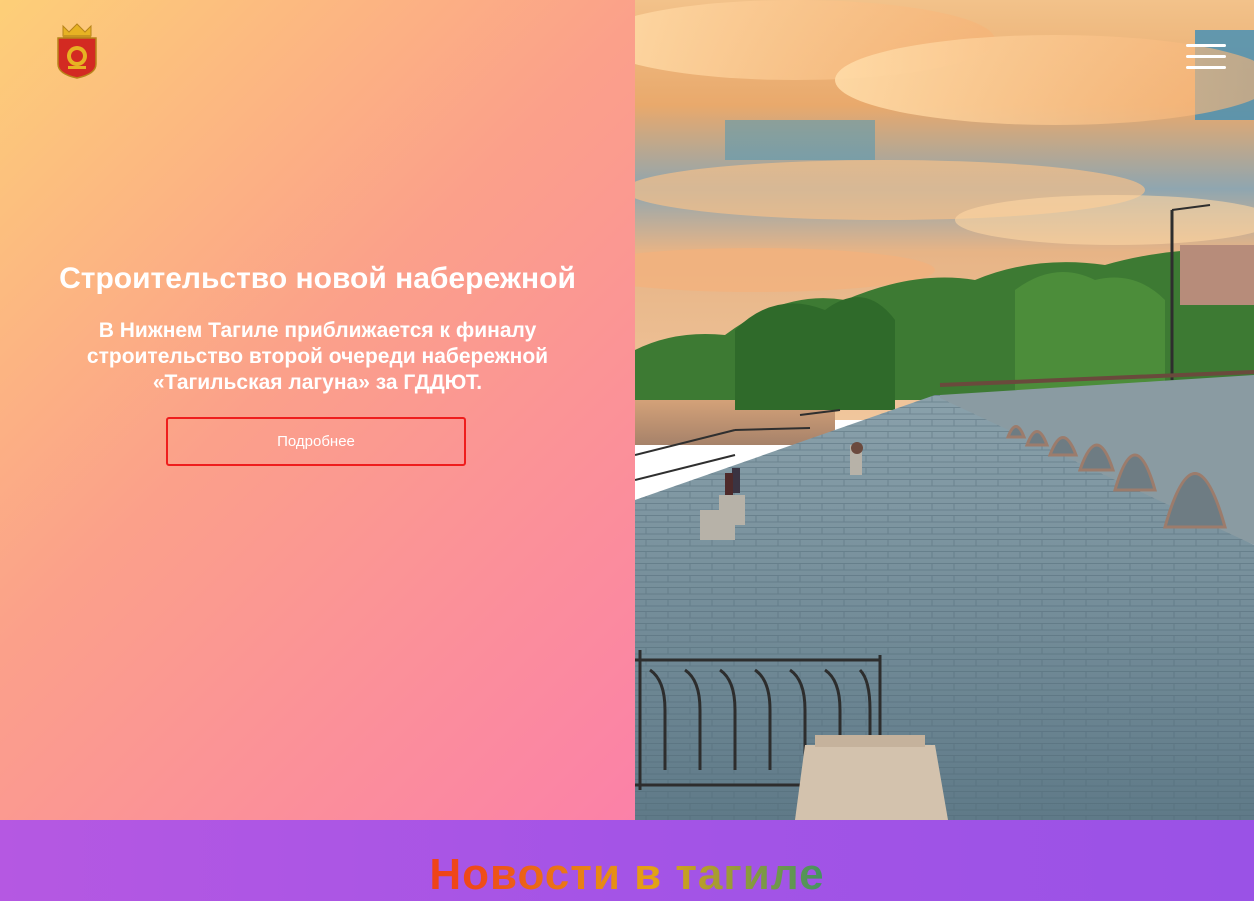  I want to click on hamburger-menu-icon, so click(1207, 57).